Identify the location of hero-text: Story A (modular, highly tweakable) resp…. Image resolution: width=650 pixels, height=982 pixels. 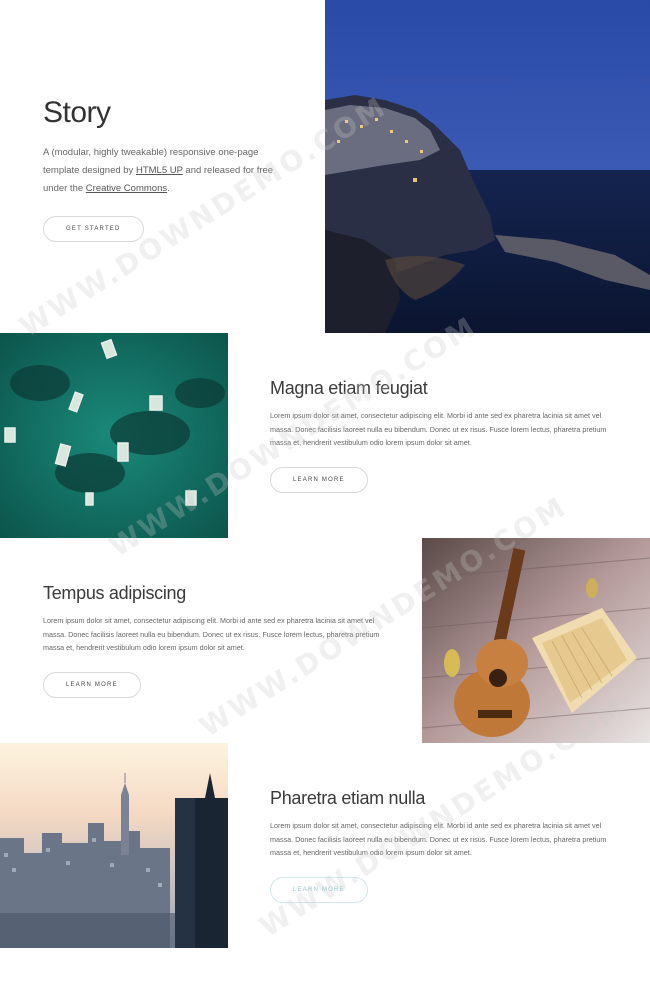
(163, 169).